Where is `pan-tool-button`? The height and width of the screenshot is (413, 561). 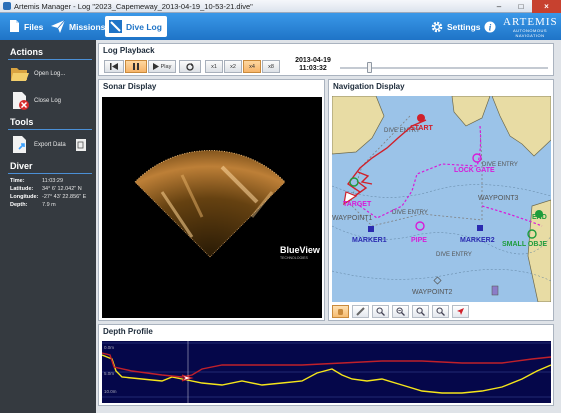 pan-tool-button is located at coordinates (340, 311).